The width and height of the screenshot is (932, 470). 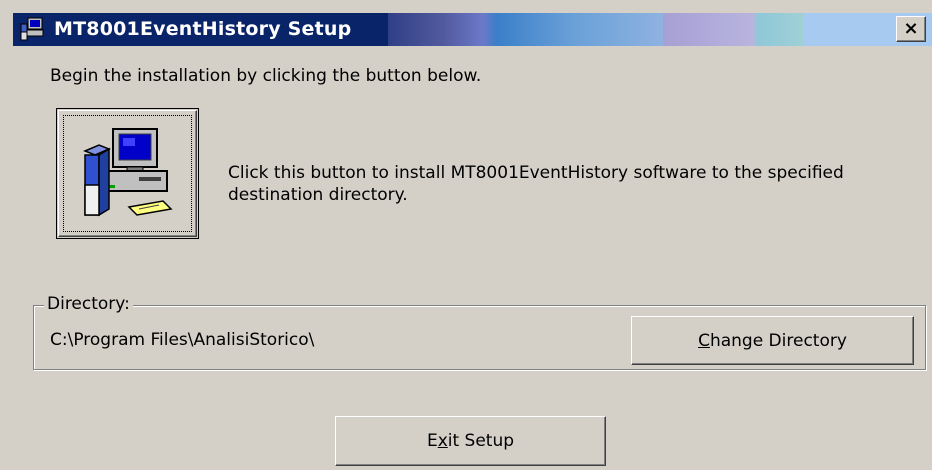 I want to click on change-directory-button: Change Directory, so click(x=772, y=340).